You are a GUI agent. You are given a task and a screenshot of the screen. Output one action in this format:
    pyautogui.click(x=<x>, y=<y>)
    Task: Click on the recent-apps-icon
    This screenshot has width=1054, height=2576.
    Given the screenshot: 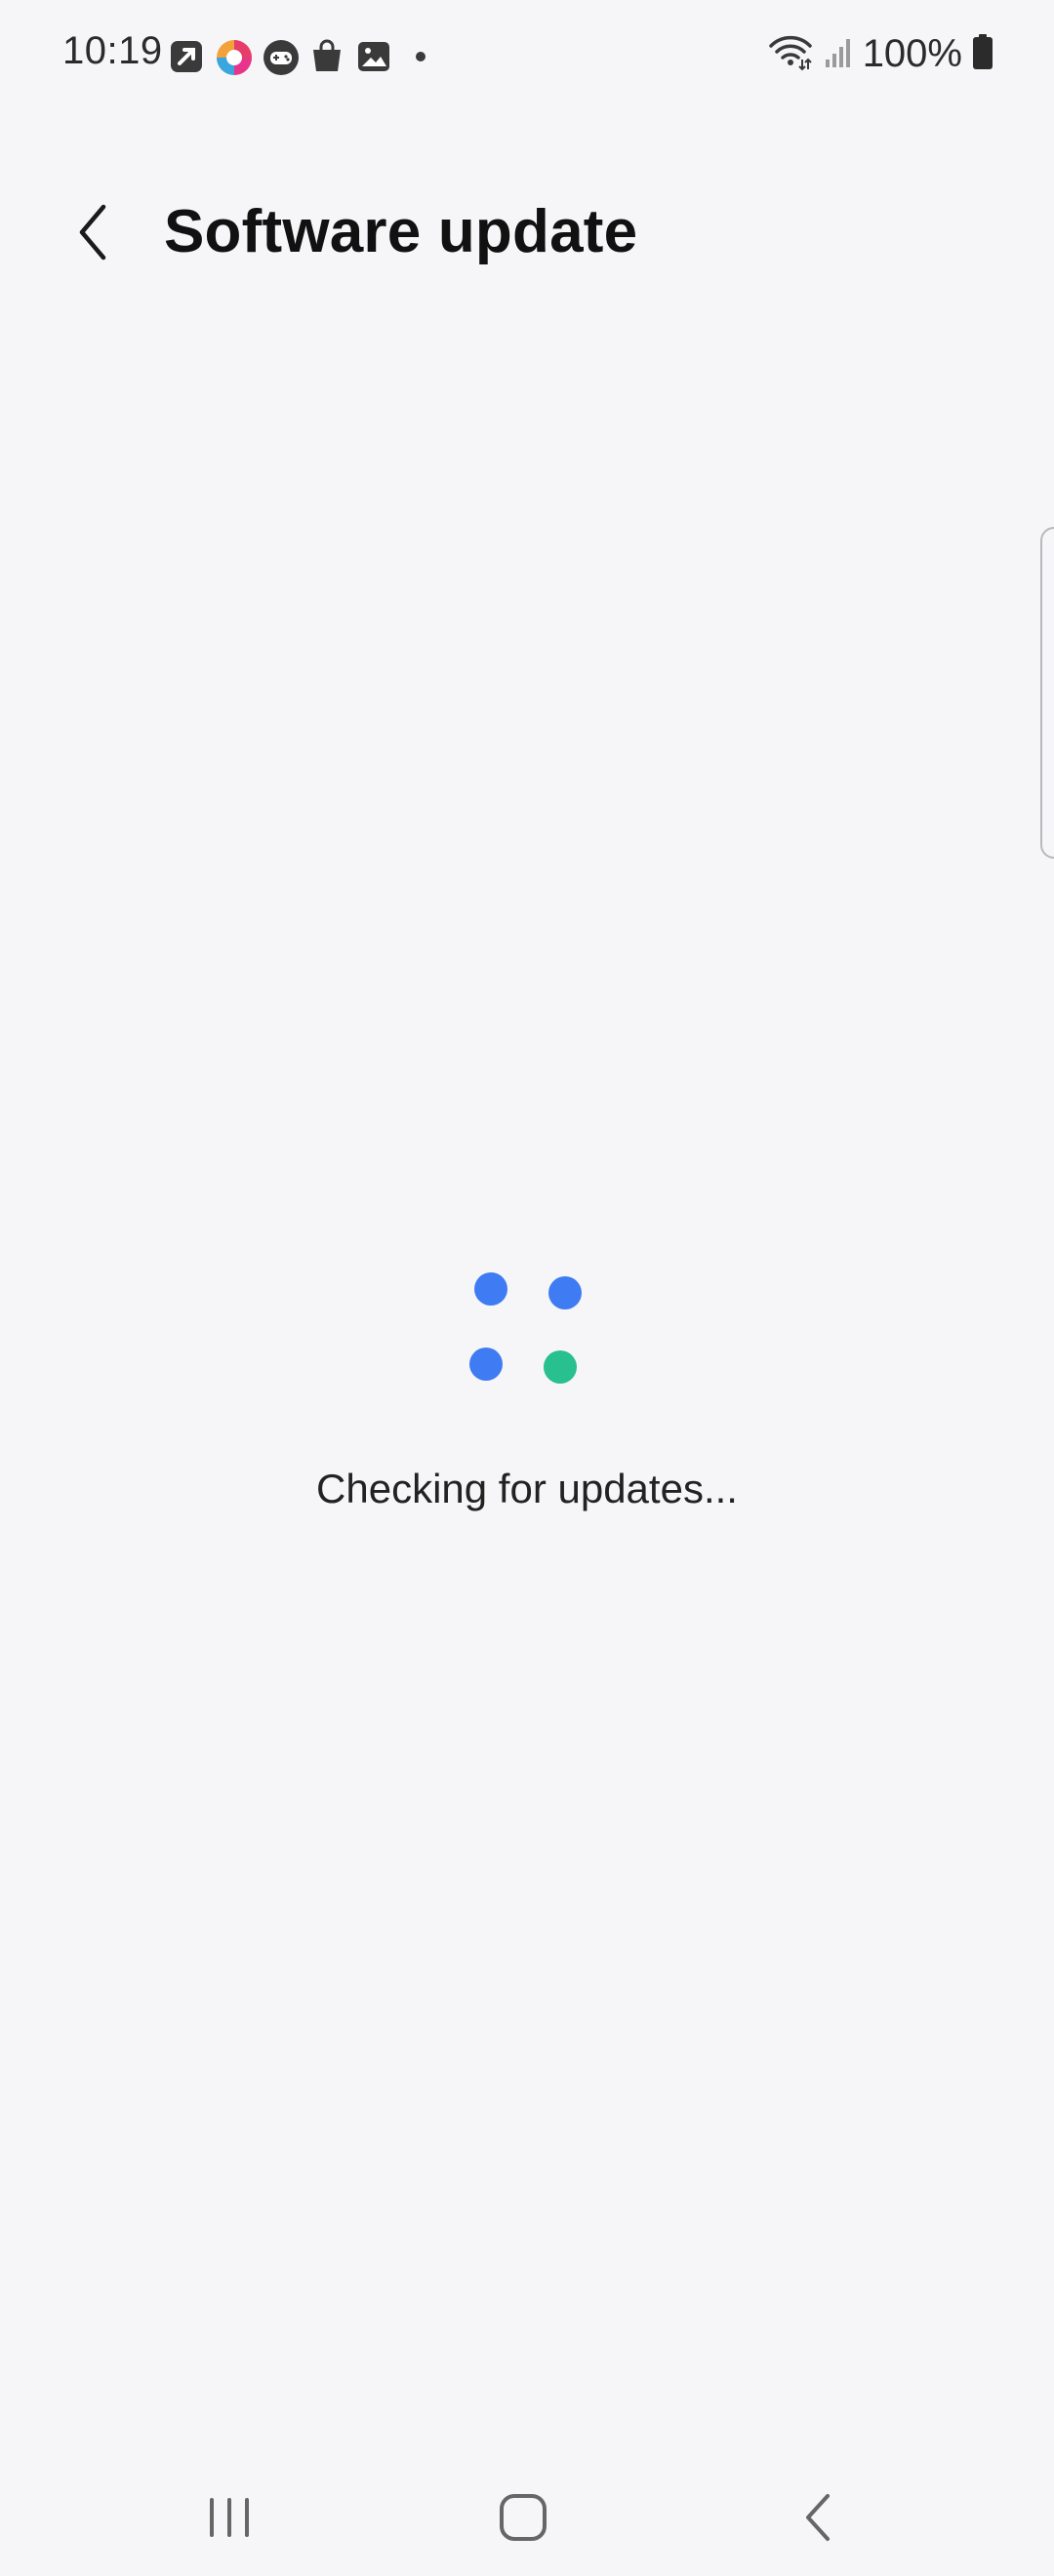 What is the action you would take?
    pyautogui.click(x=229, y=2517)
    